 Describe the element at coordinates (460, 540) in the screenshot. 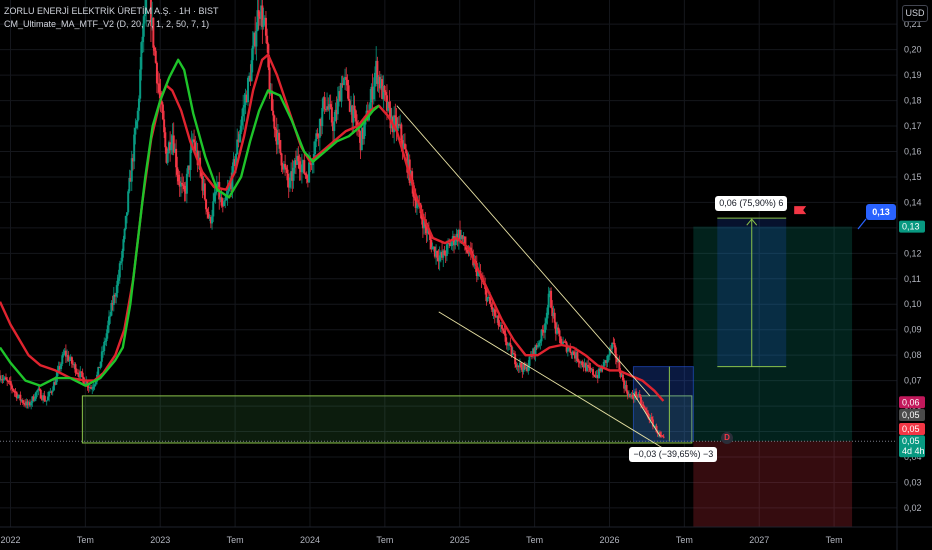

I see `x-tick-label: 2025` at that location.